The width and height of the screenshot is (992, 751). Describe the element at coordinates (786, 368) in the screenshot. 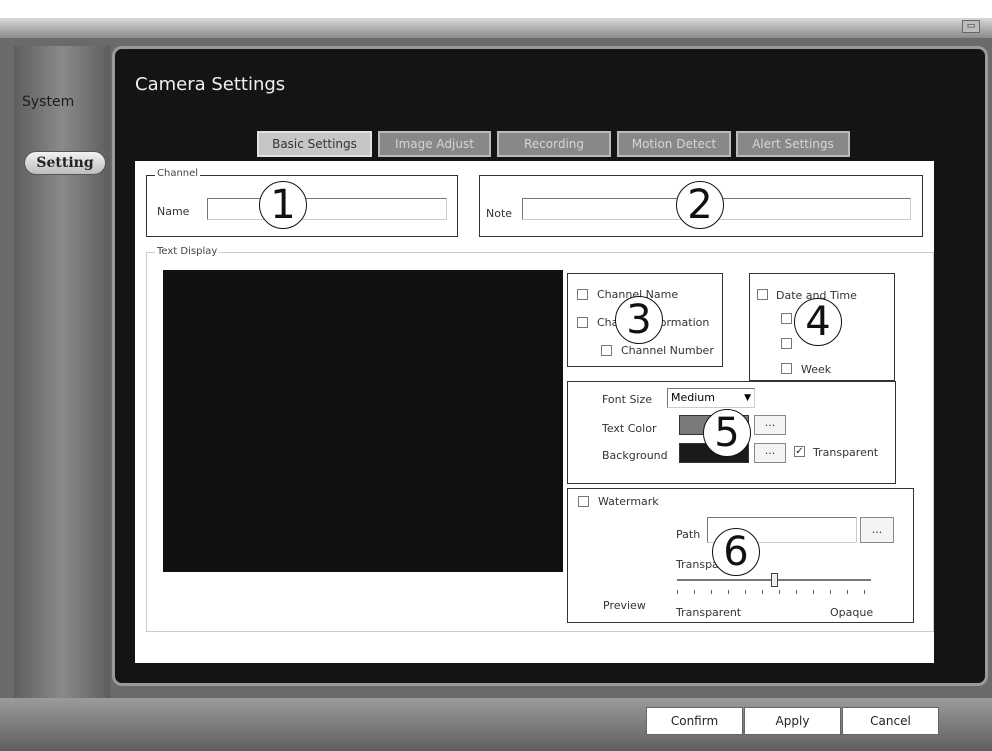

I see `week-checkbox` at that location.